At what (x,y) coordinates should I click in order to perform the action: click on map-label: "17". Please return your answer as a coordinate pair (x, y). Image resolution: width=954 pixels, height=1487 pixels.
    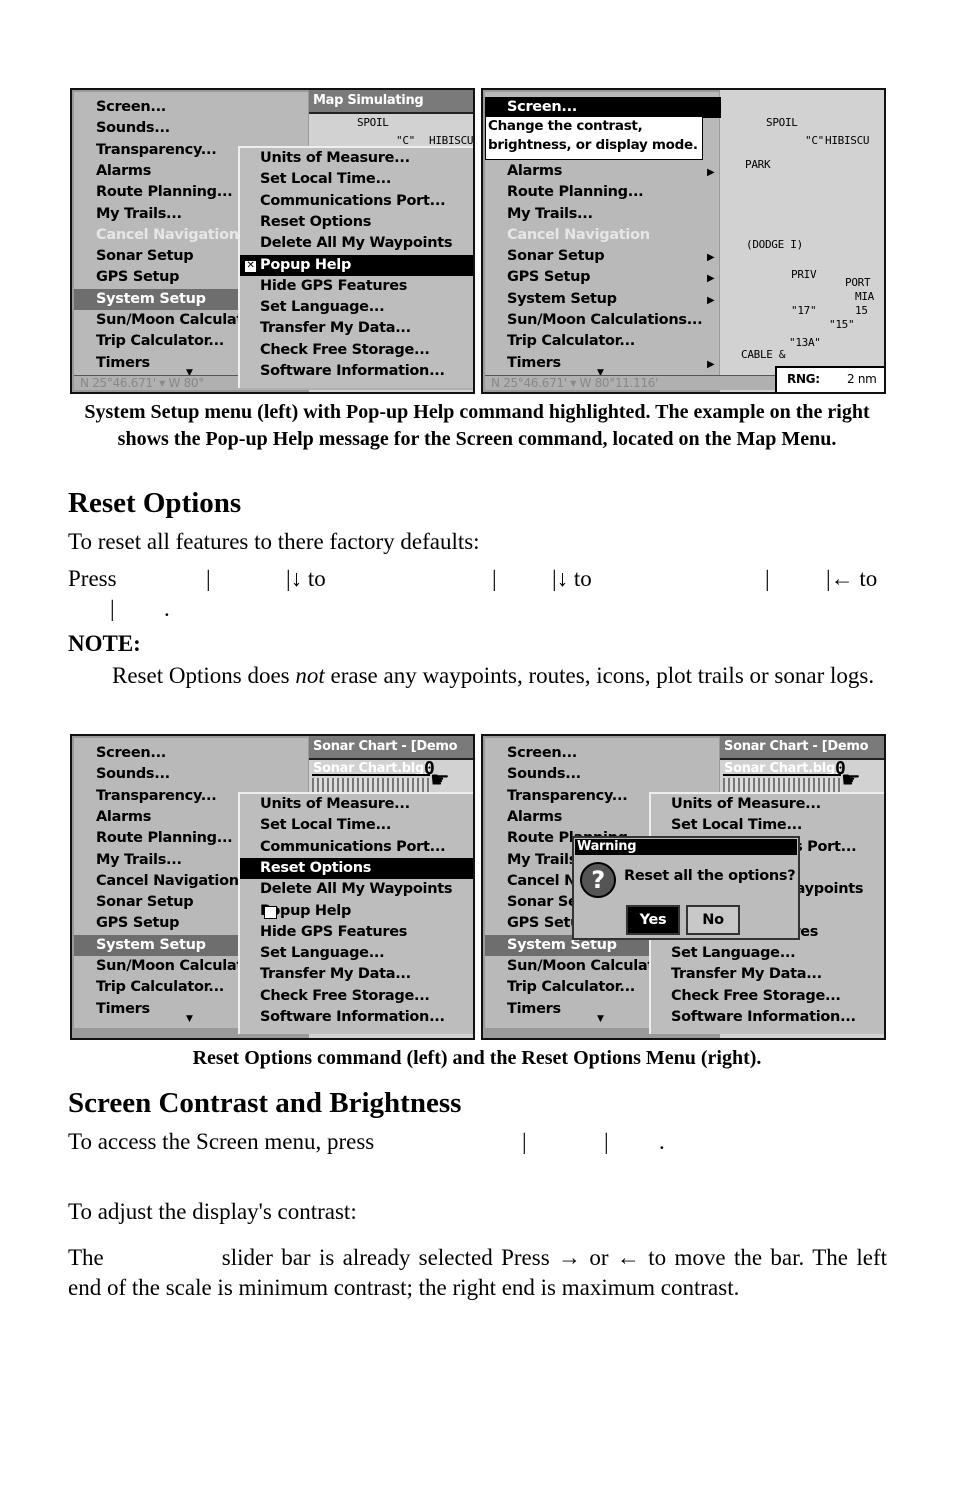
    Looking at the image, I should click on (804, 310).